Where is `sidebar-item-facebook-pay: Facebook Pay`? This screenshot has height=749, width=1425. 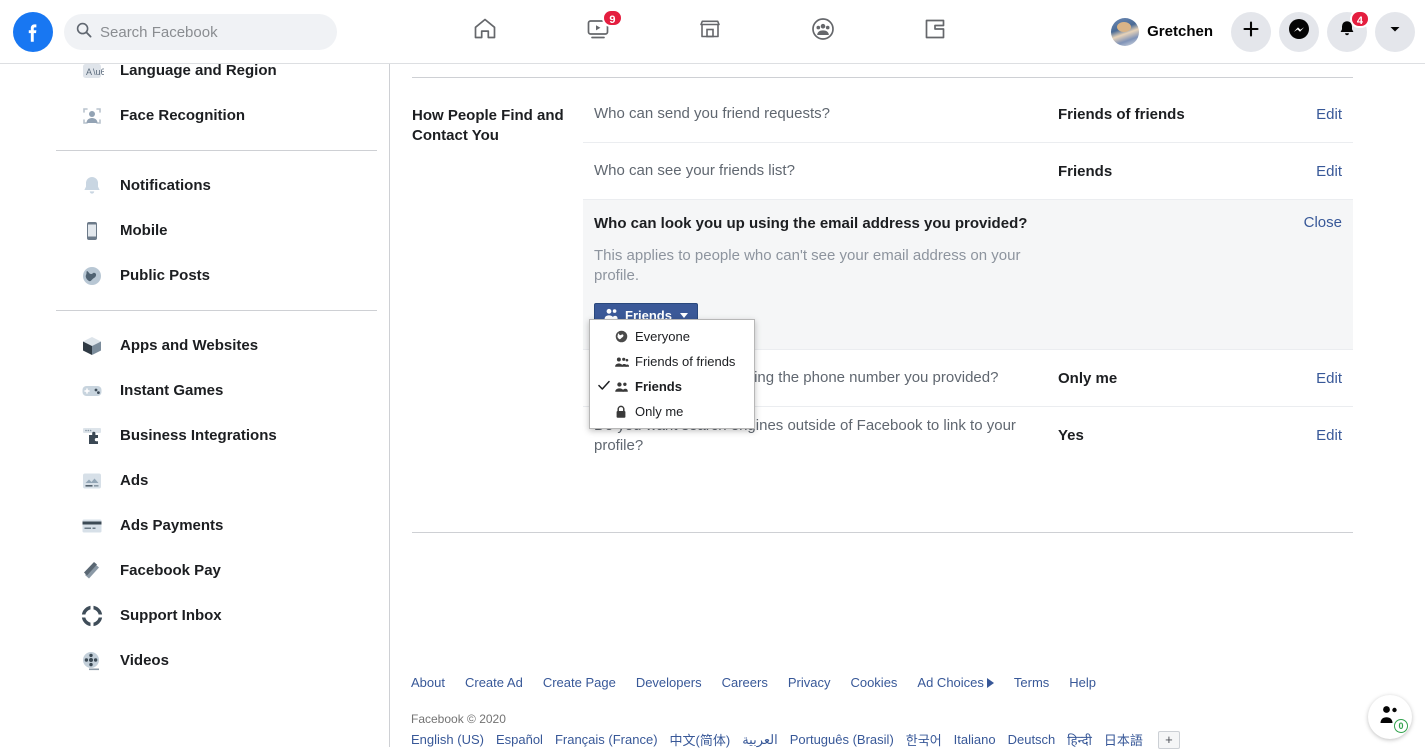
sidebar-item-facebook-pay: Facebook Pay is located at coordinates (194, 570).